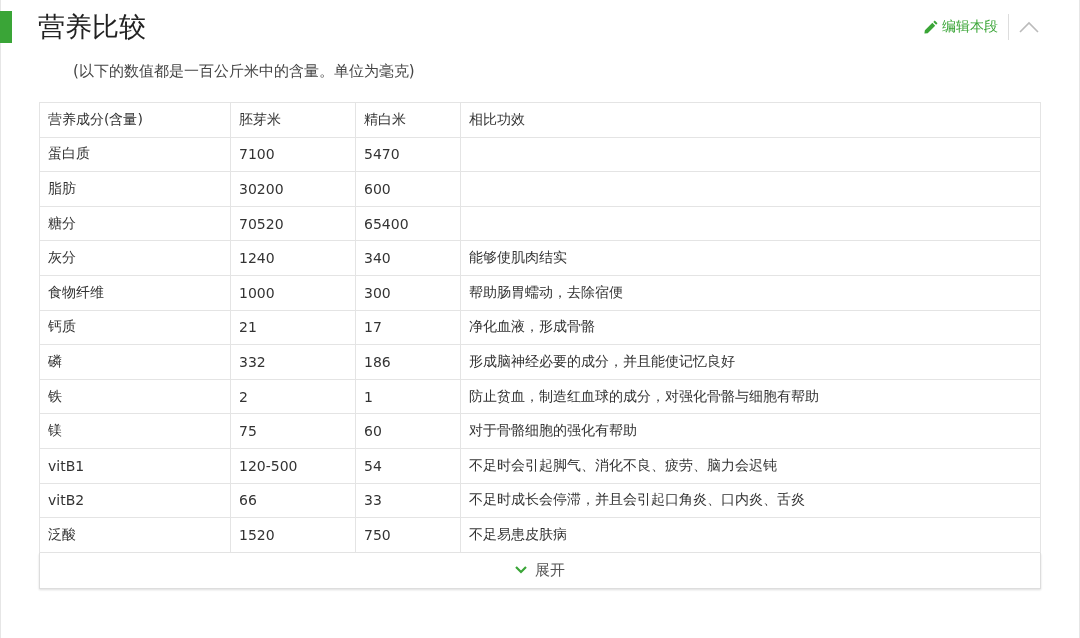 This screenshot has height=638, width=1080. Describe the element at coordinates (293, 223) in the screenshot. I see `table-cell: 70520` at that location.